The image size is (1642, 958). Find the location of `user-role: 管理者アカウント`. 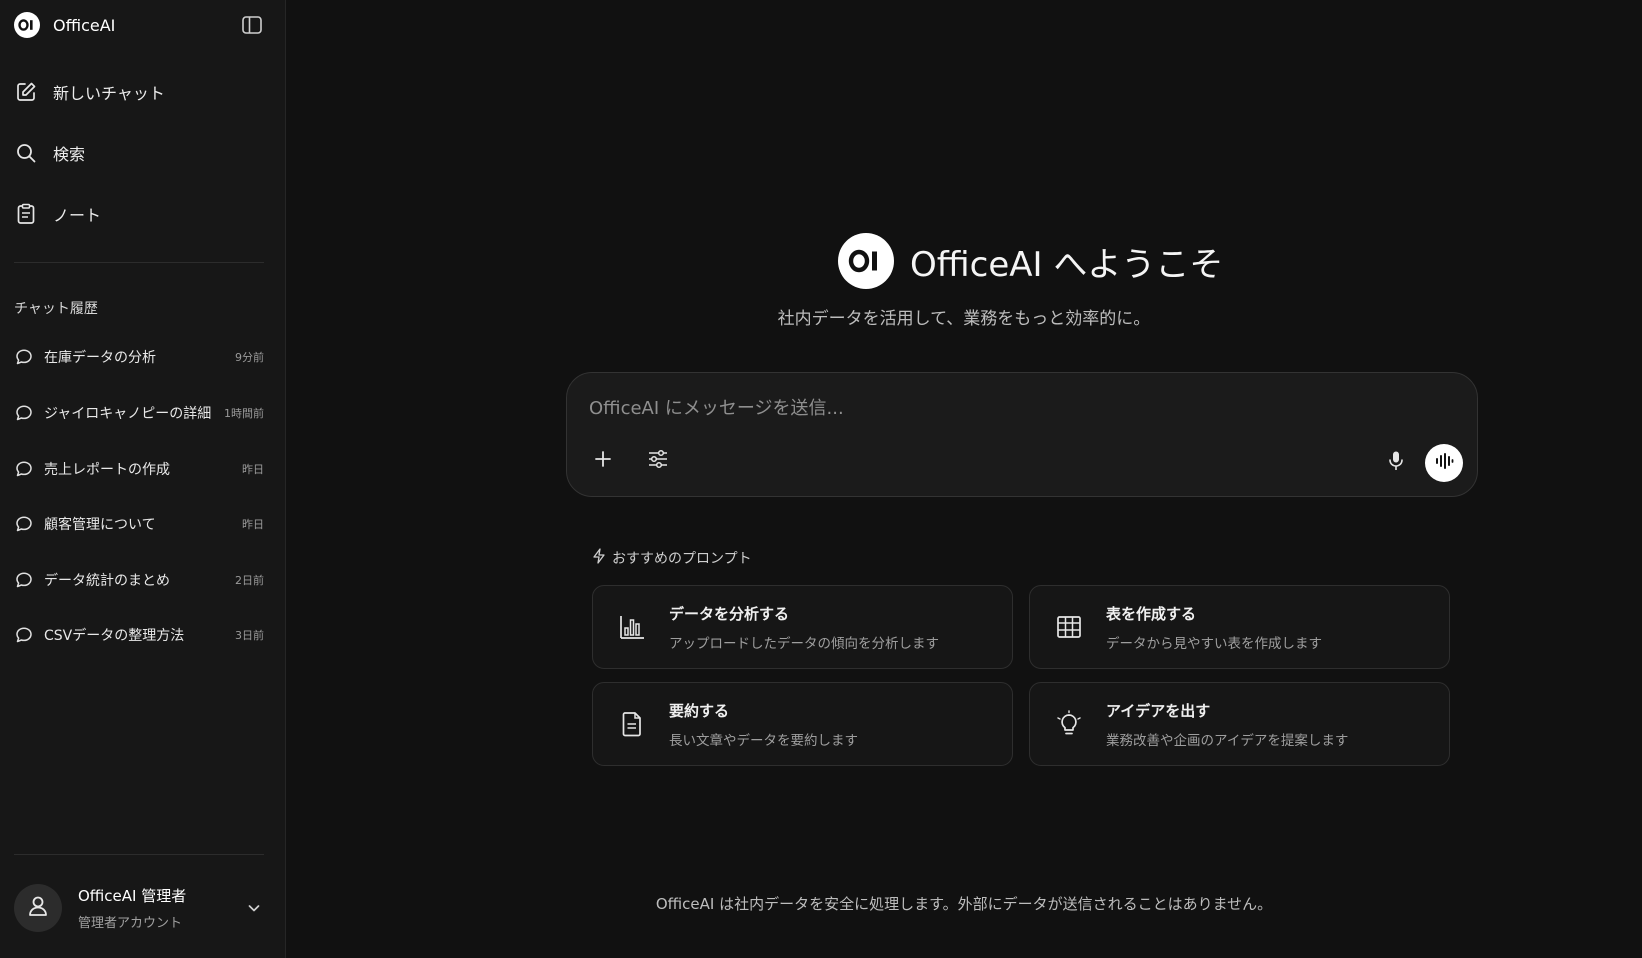

user-role: 管理者アカウント is located at coordinates (130, 923).